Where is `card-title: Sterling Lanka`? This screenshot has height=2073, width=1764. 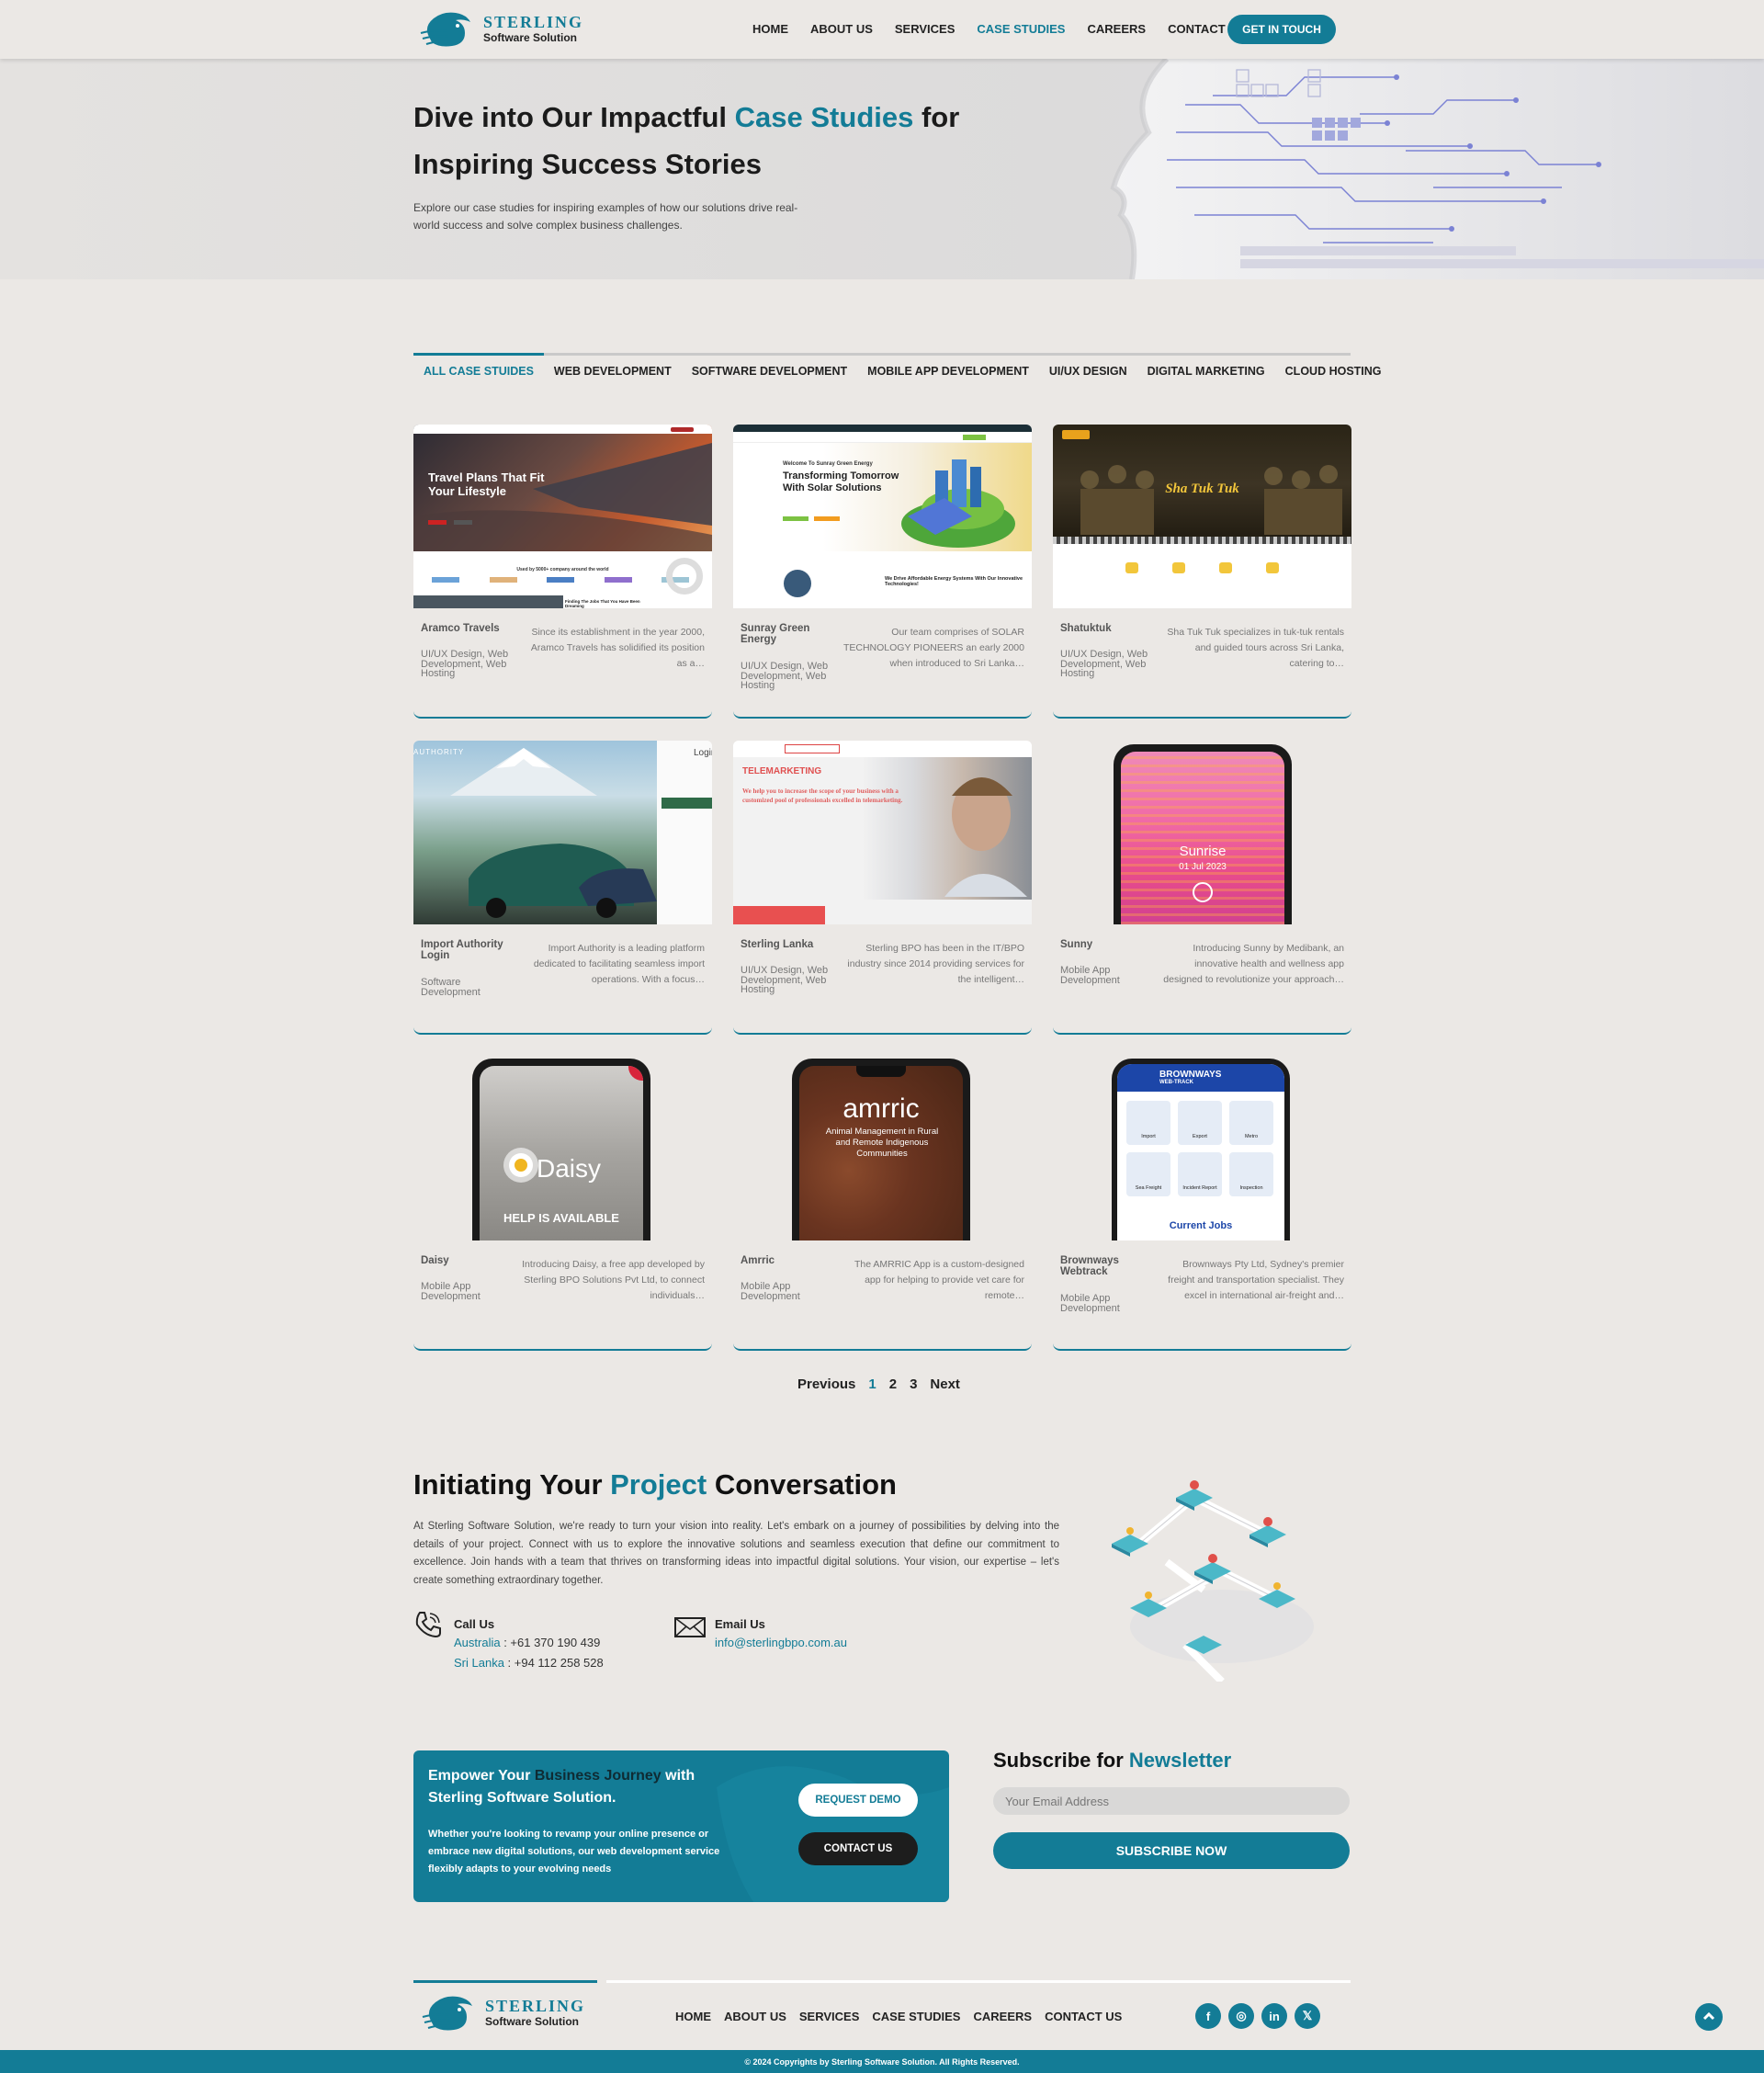
card-title: Sterling Lanka is located at coordinates (777, 945).